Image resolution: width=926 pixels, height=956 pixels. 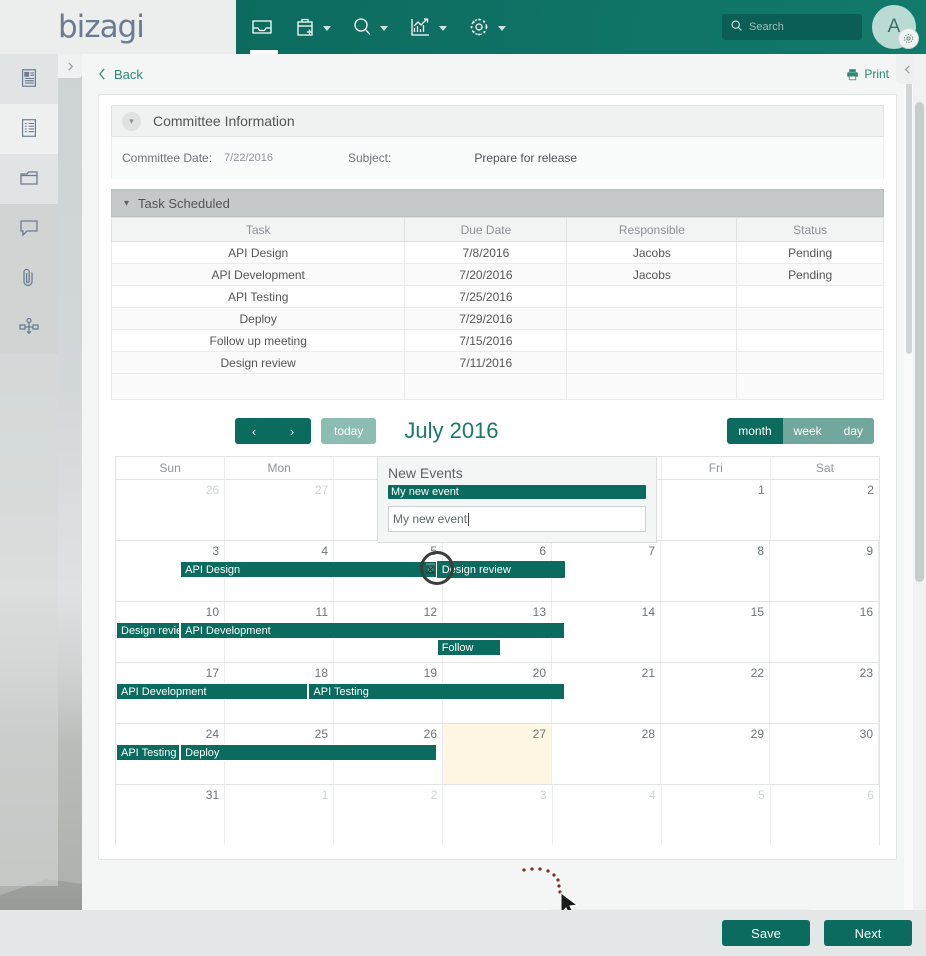 What do you see at coordinates (321, 612) in the screenshot?
I see `calendar-day-number: 11` at bounding box center [321, 612].